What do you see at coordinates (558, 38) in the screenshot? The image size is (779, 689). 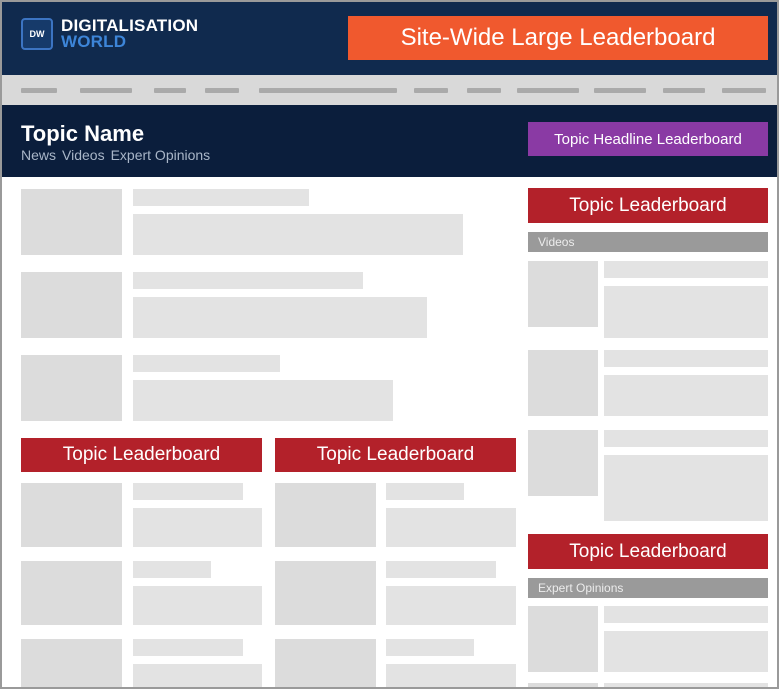 I see `site-wide-leaderboard-ad: Site-Wide Large Leaderboard` at bounding box center [558, 38].